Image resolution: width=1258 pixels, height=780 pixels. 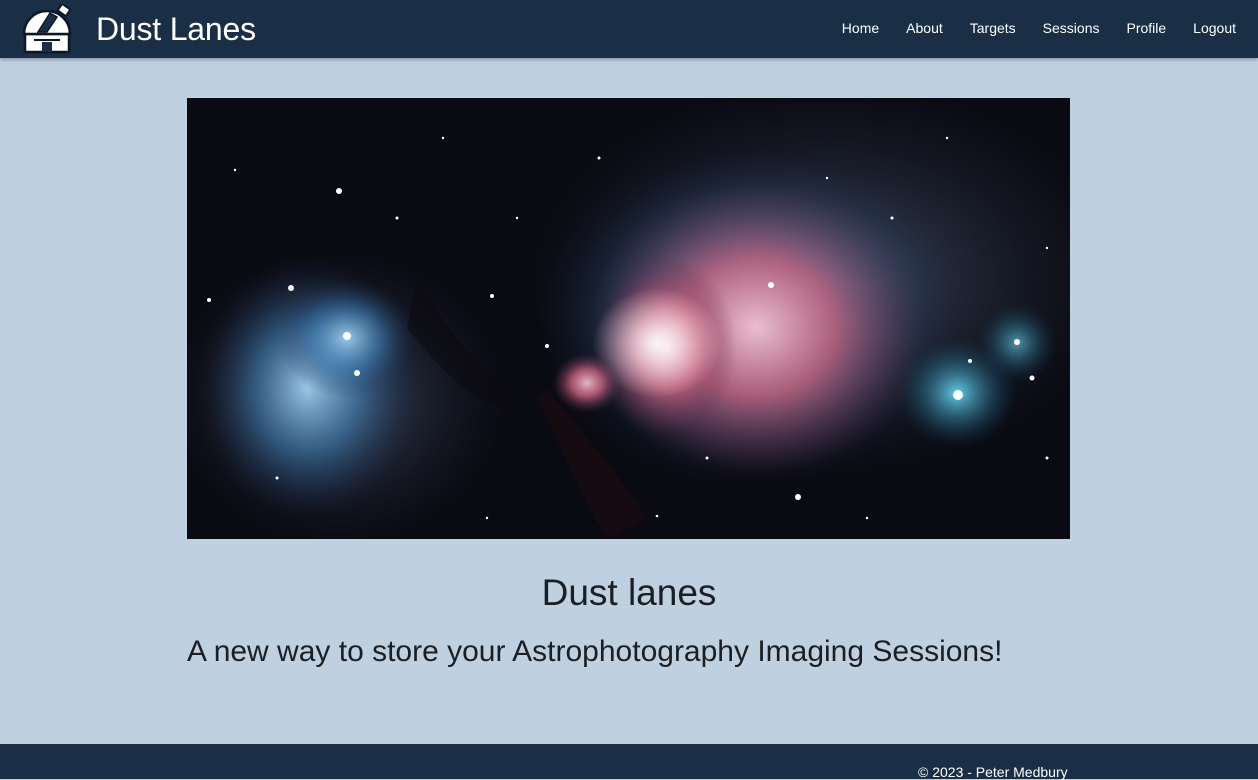 What do you see at coordinates (629, 592) in the screenshot?
I see `page-title: Dust lanes` at bounding box center [629, 592].